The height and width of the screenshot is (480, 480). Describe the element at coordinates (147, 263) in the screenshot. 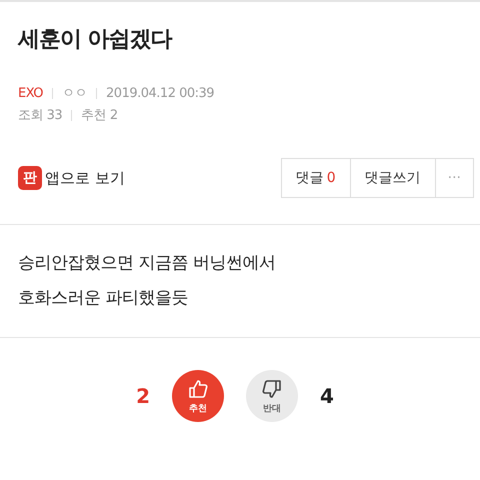

I see `post-text-line: 승리안잡혔으면 지금쯤 버닝썬에서` at that location.